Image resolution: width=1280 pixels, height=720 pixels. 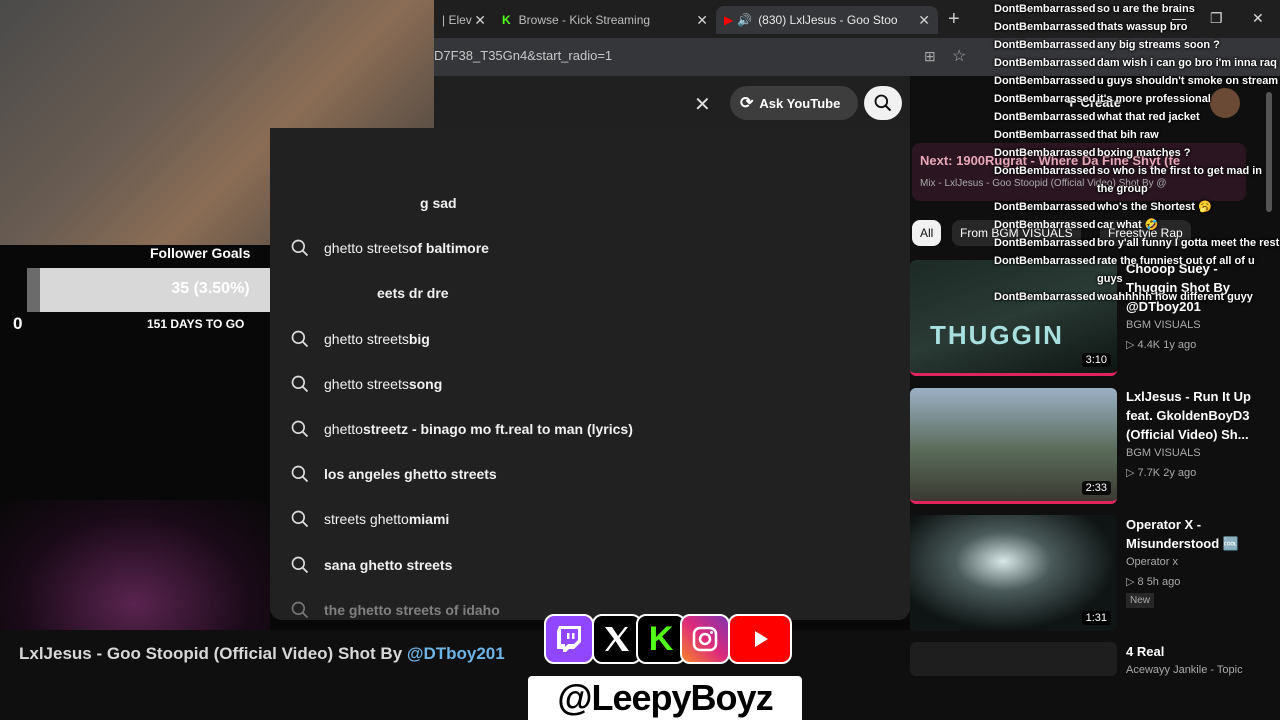 I want to click on search-suggestion: ghetto streets of baltimore, so click(x=389, y=248).